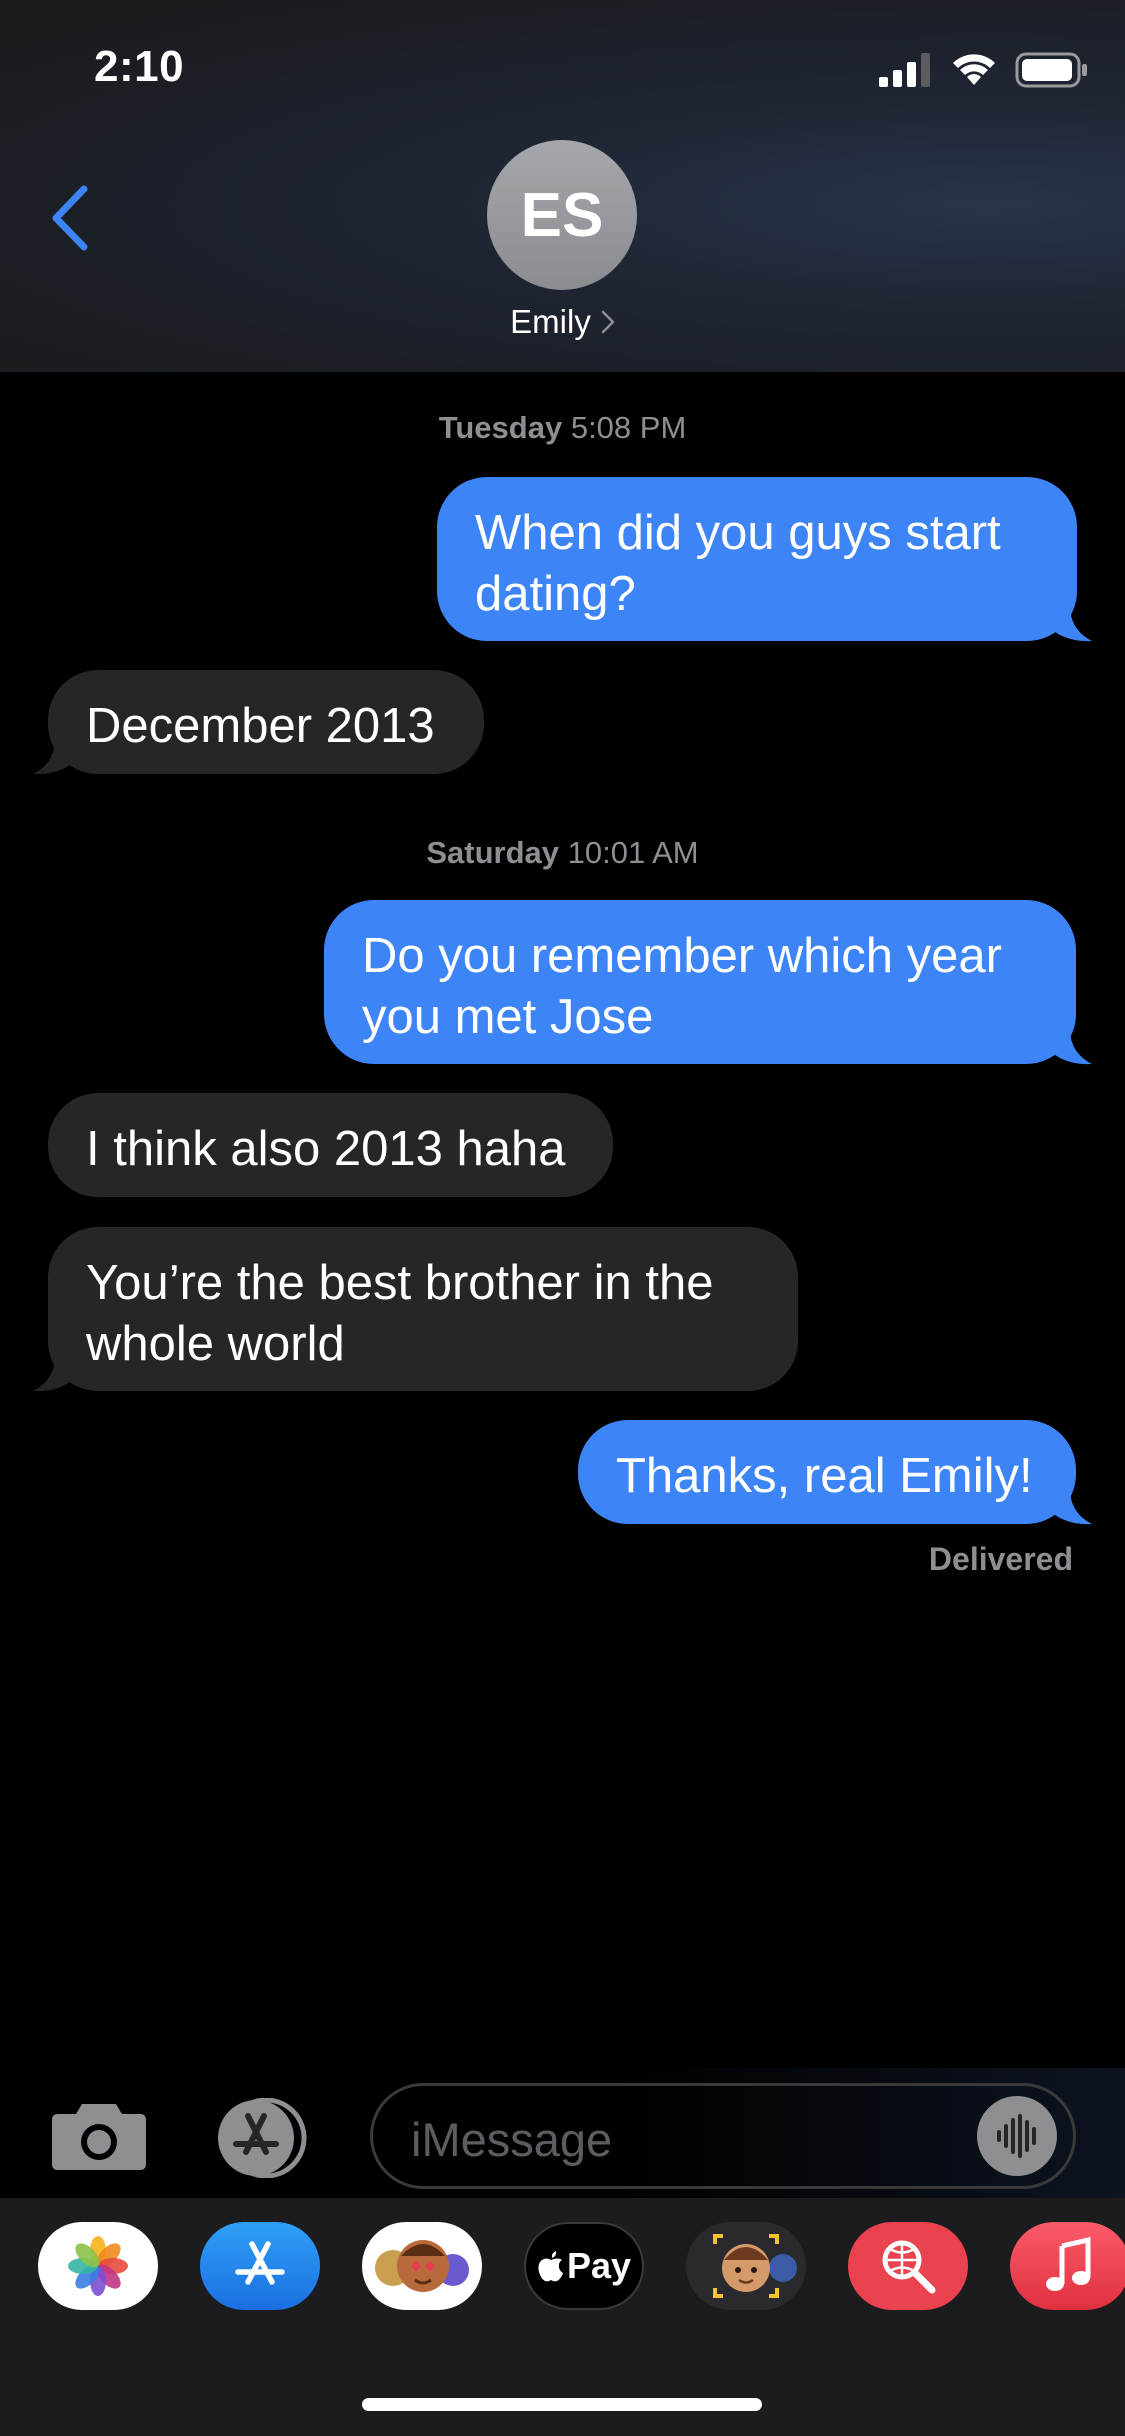 The width and height of the screenshot is (1125, 2436). I want to click on chevron-left-icon, so click(70, 218).